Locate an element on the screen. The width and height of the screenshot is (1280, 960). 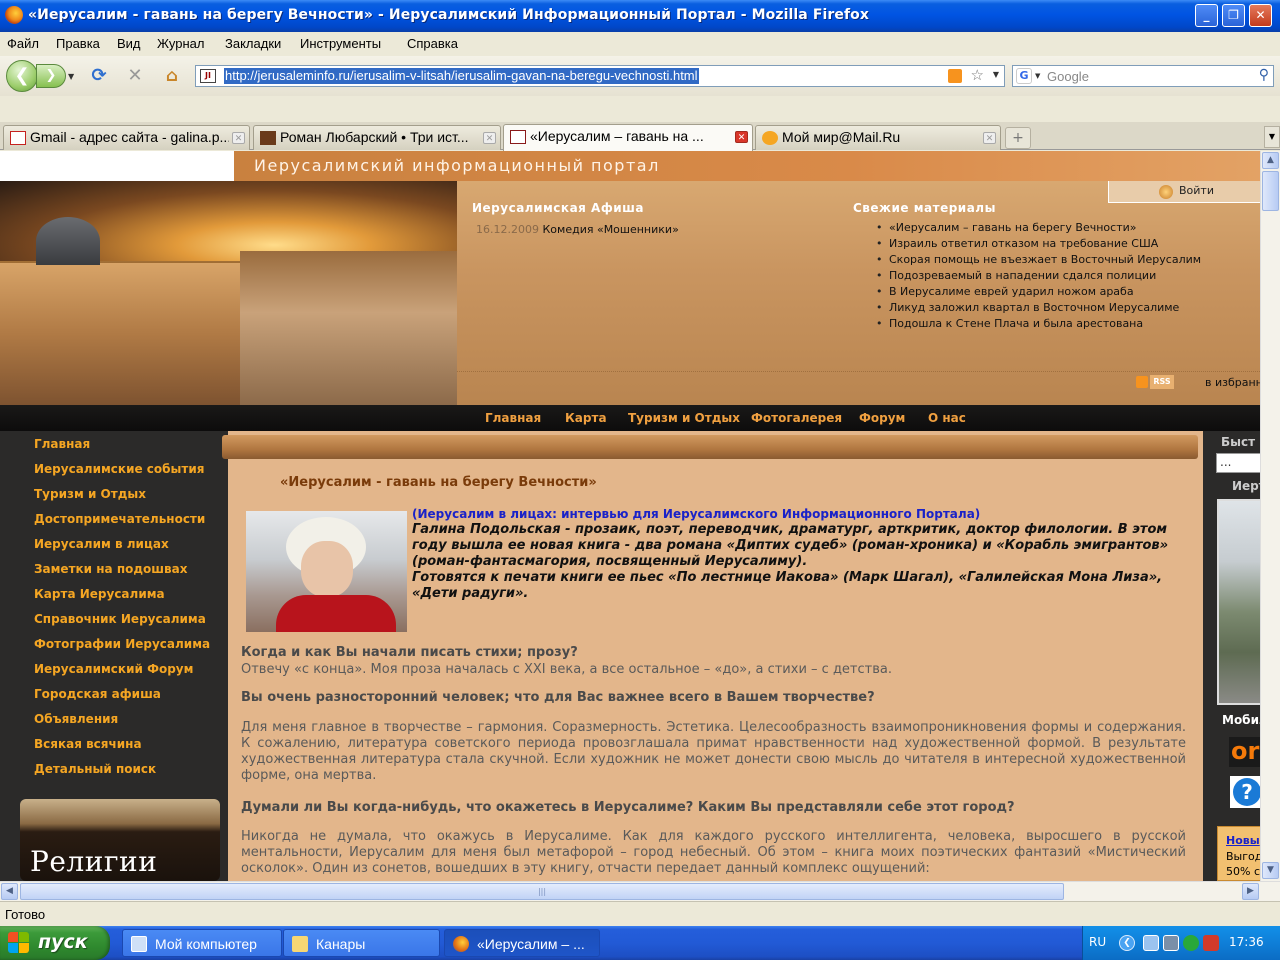
network-icon is located at coordinates (1151, 943).